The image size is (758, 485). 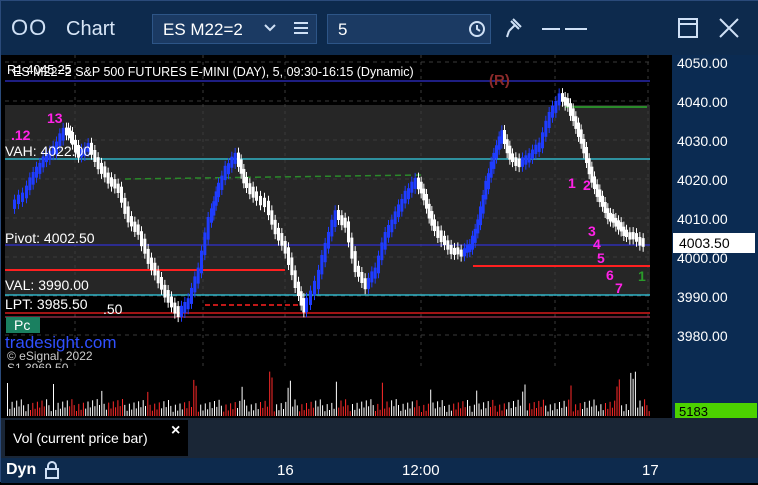 I want to click on y-tick-4050: 4050.00, so click(x=702, y=63).